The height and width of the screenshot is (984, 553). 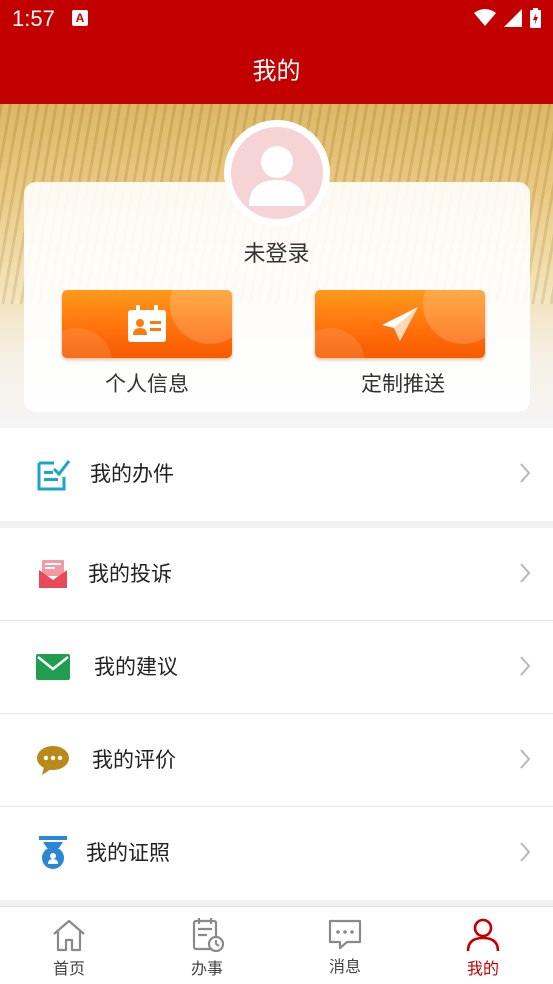 I want to click on complaint-mail-icon, so click(x=53, y=574).